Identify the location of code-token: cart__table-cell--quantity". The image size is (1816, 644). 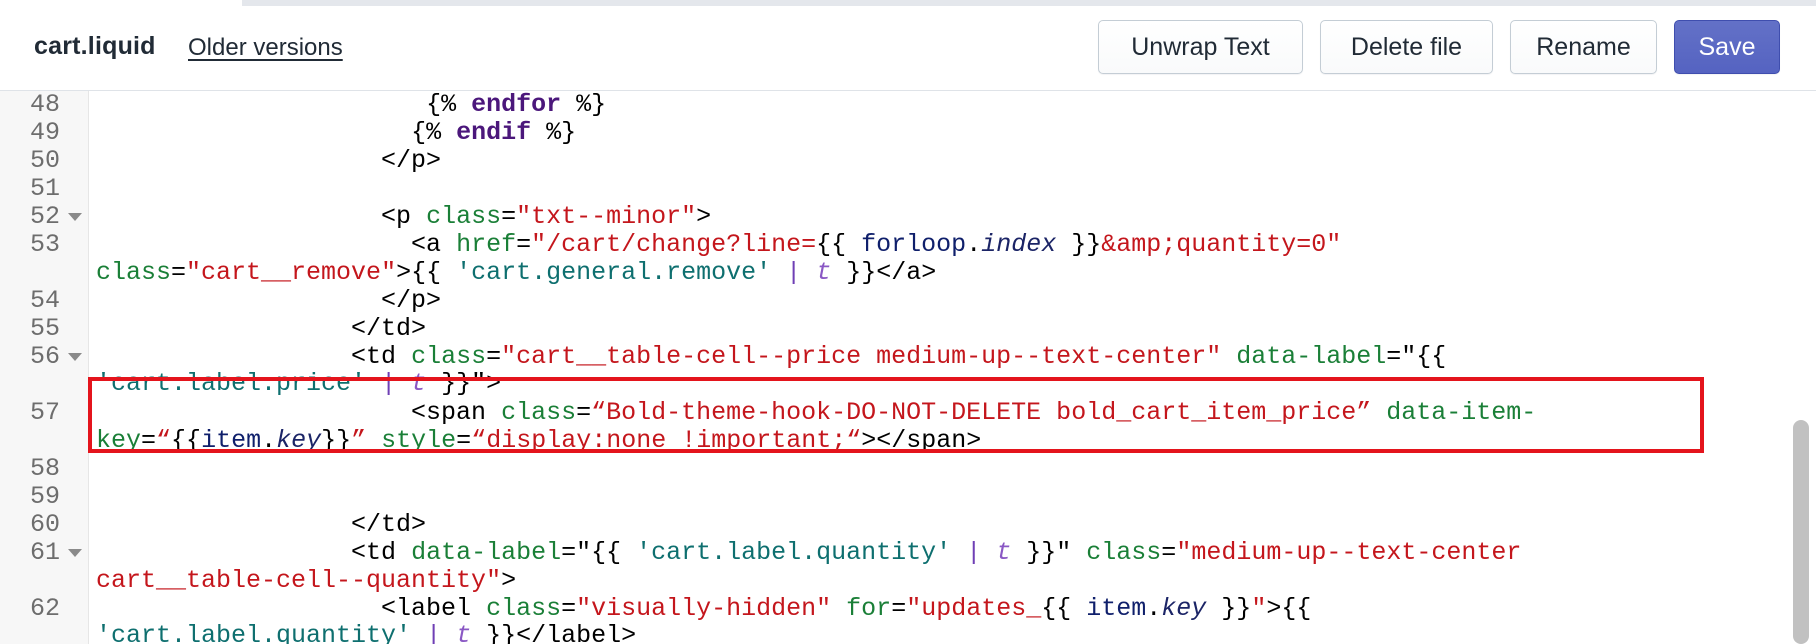
(299, 580).